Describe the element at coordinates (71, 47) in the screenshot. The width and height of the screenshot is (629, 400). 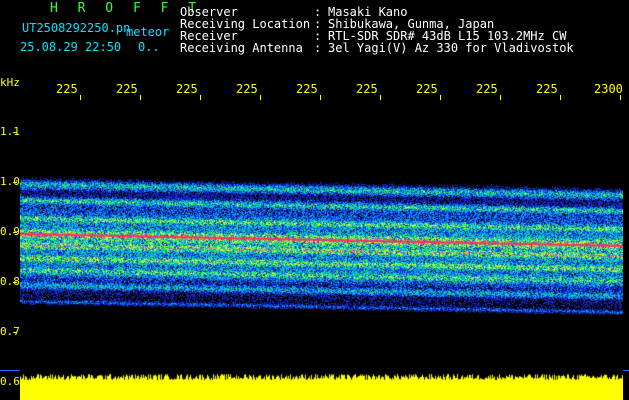
I see `timestamp: 25.08.29 22:50` at that location.